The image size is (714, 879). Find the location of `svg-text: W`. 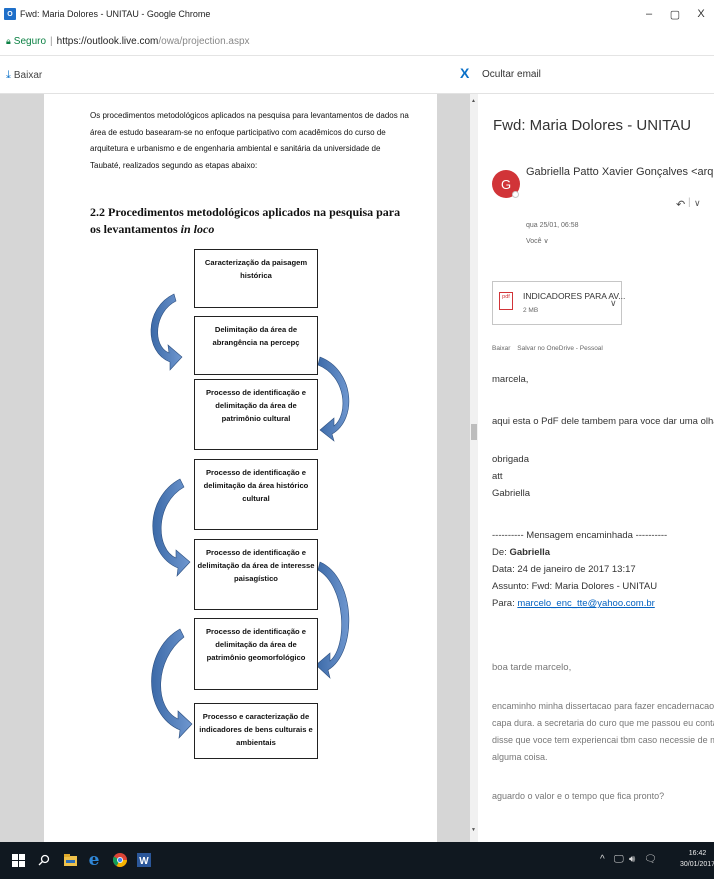

svg-text: W is located at coordinates (144, 861).